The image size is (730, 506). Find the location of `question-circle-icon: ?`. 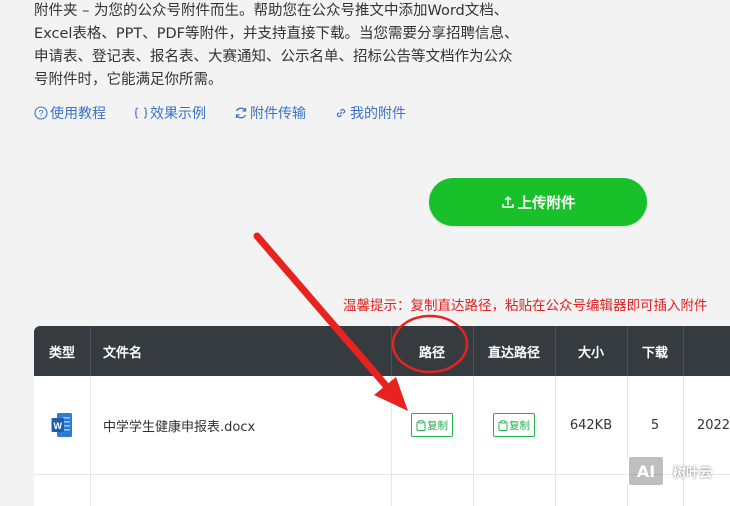

question-circle-icon: ? is located at coordinates (41, 113).